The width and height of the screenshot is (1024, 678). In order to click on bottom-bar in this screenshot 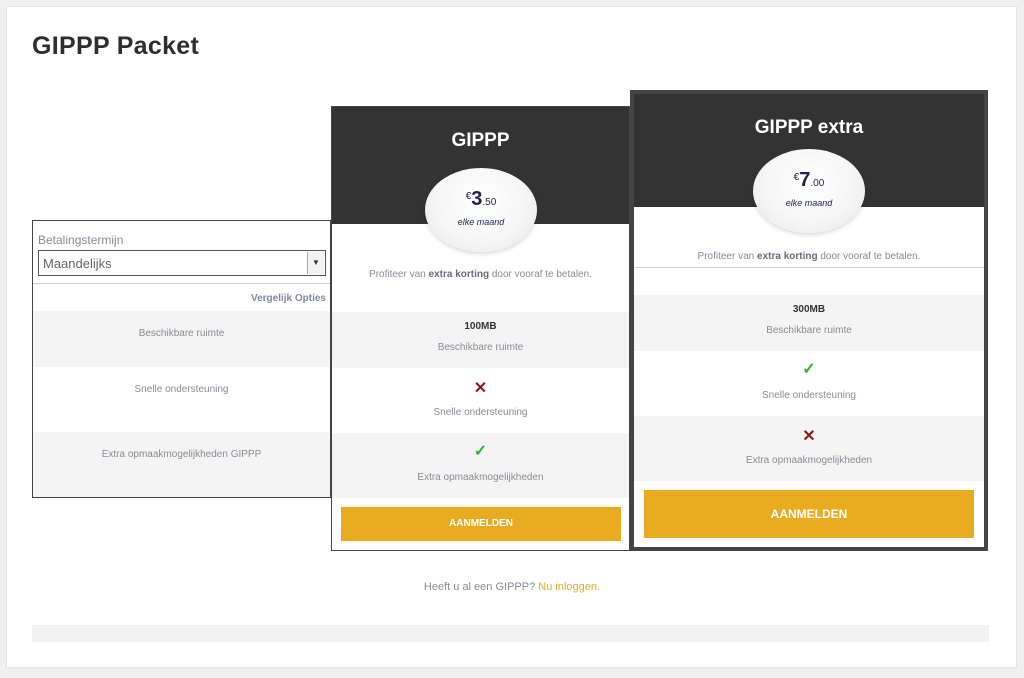, I will do `click(510, 633)`.